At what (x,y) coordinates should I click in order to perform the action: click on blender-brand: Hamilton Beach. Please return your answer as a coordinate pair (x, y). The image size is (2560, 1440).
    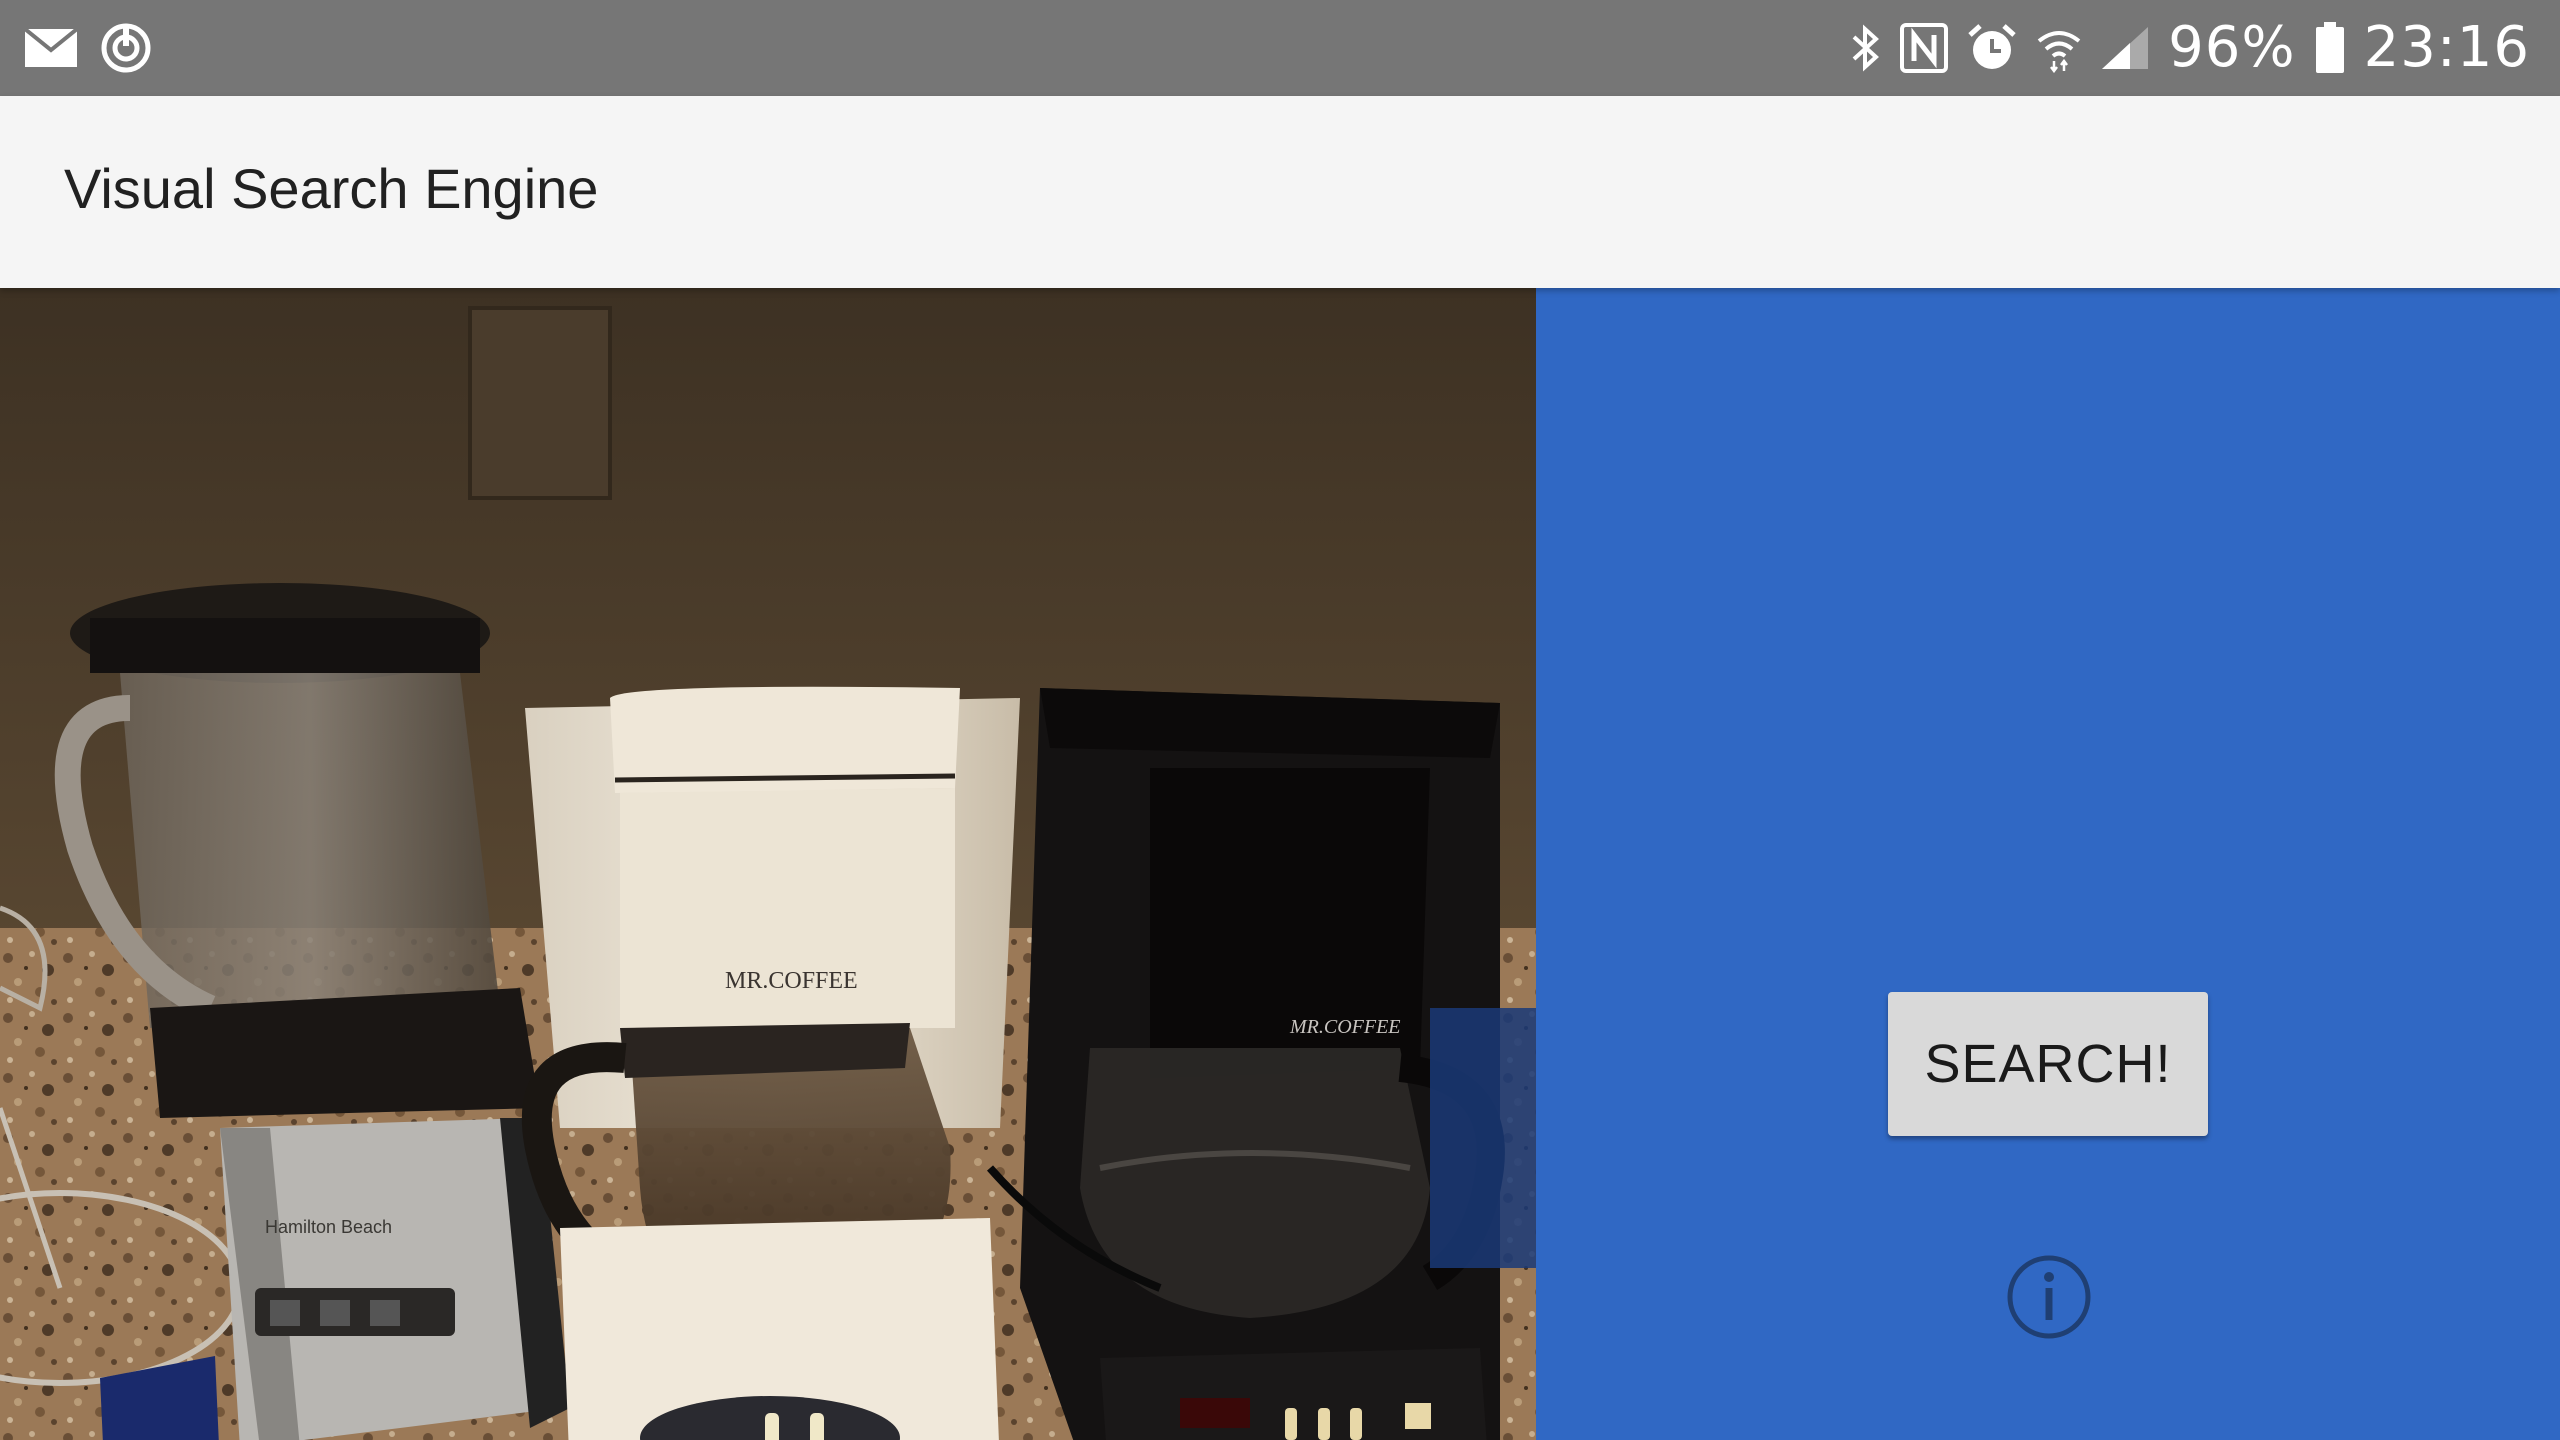
    Looking at the image, I should click on (328, 1227).